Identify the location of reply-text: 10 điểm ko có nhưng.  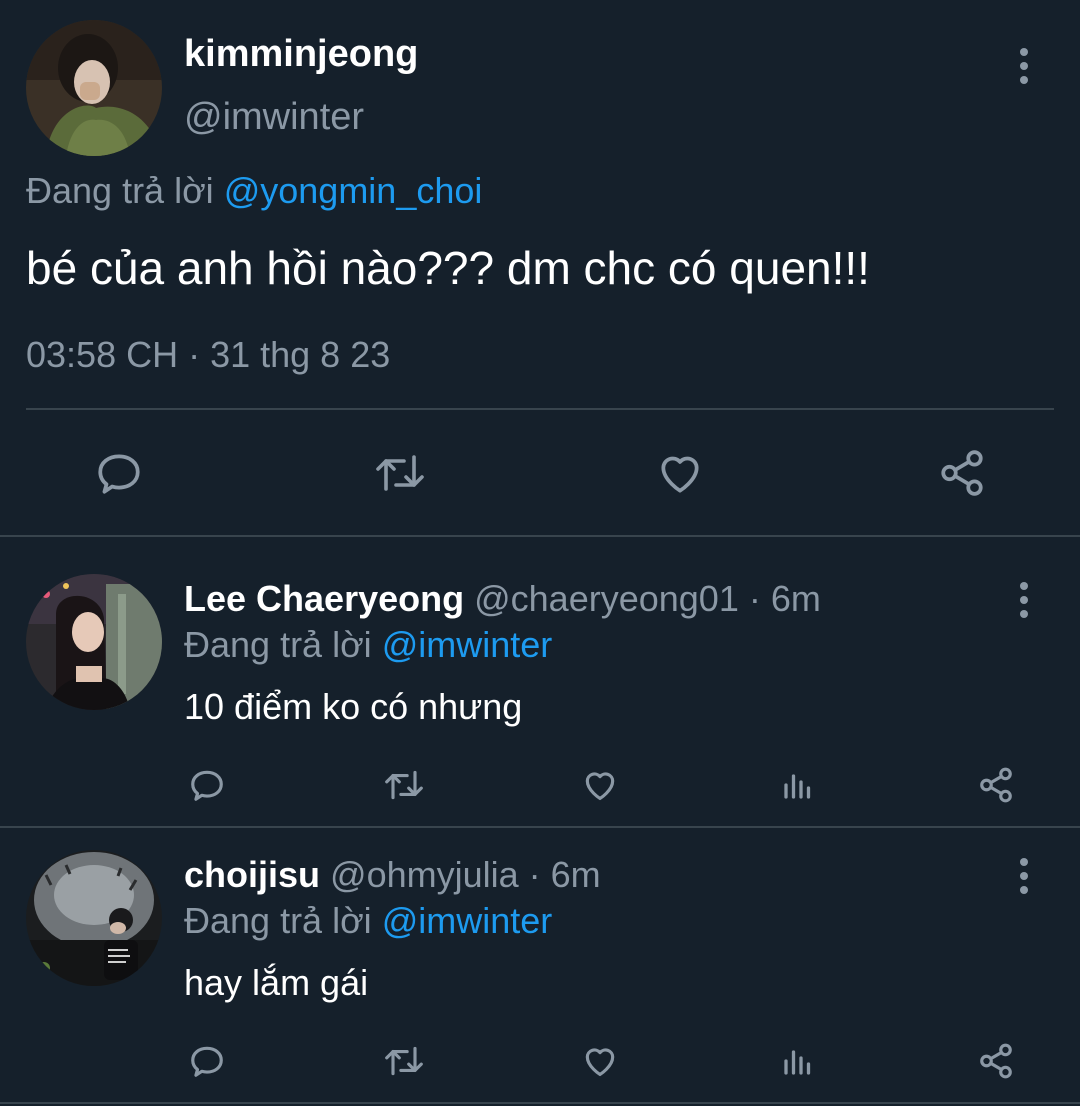
(353, 706).